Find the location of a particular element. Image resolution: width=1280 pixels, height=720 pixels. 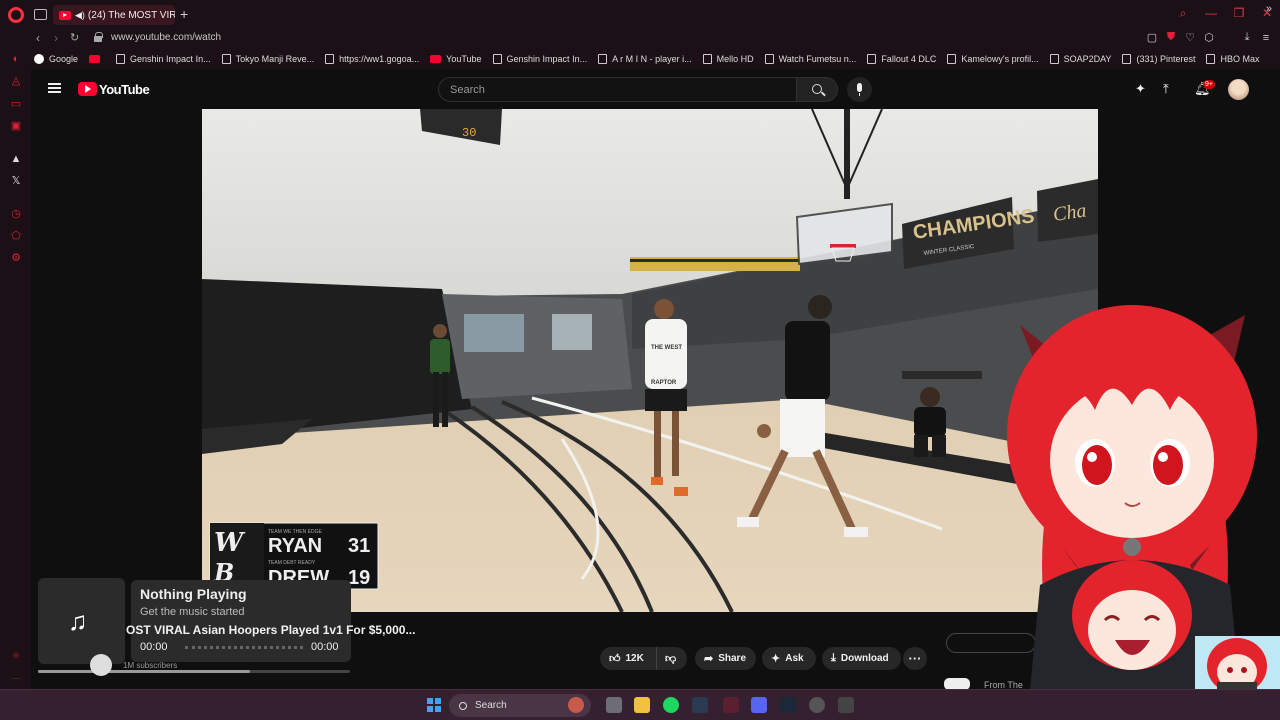

svg-text: RAPTOR is located at coordinates (664, 383).